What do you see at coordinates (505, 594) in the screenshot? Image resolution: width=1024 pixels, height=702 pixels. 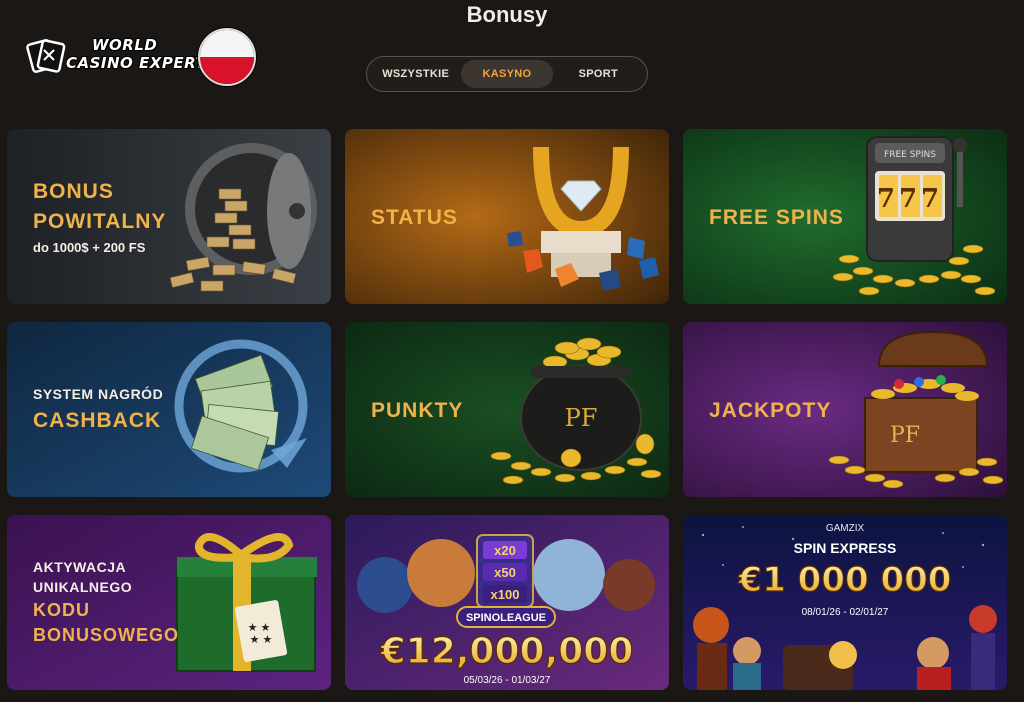 I see `multiplier-3: x100` at bounding box center [505, 594].